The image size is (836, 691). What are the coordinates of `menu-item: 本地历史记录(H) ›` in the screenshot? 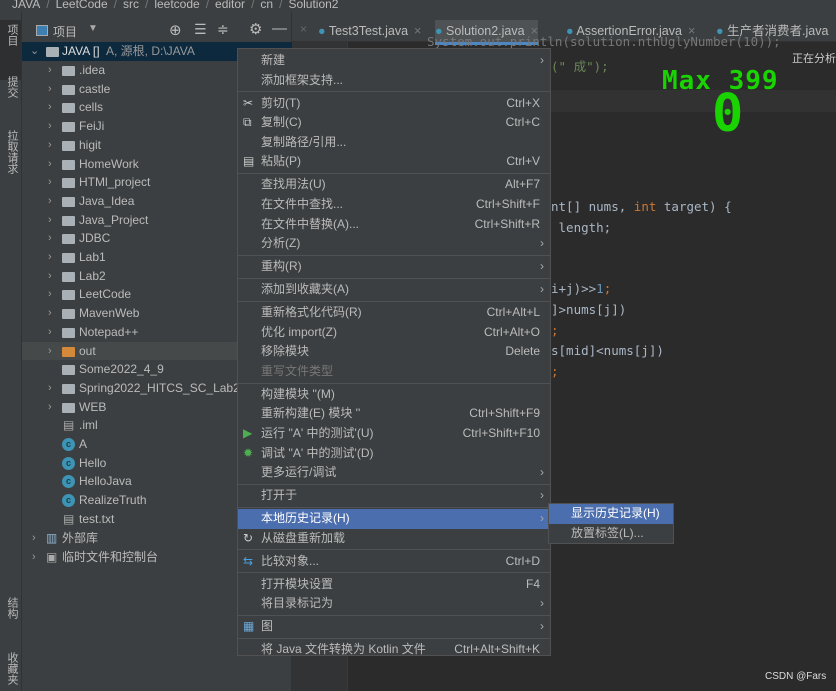 It's located at (394, 519).